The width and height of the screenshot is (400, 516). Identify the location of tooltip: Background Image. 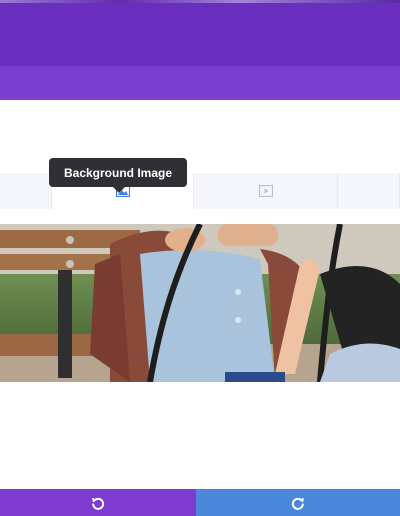
(118, 175).